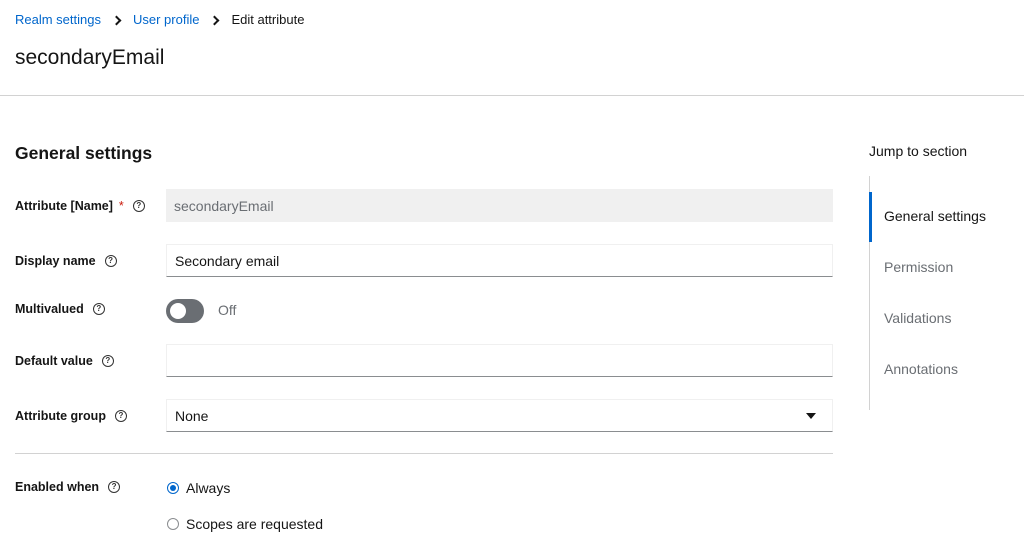 This screenshot has width=1024, height=548. What do you see at coordinates (178, 311) in the screenshot?
I see `toggle-knob` at bounding box center [178, 311].